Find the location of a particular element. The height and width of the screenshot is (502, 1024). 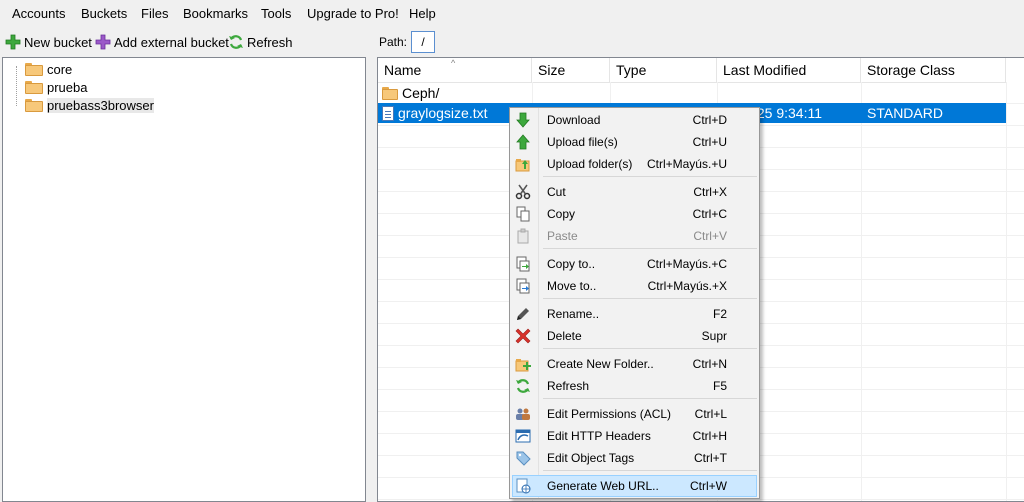

add-external-bucket-label: Add external bucket is located at coordinates (171, 42).